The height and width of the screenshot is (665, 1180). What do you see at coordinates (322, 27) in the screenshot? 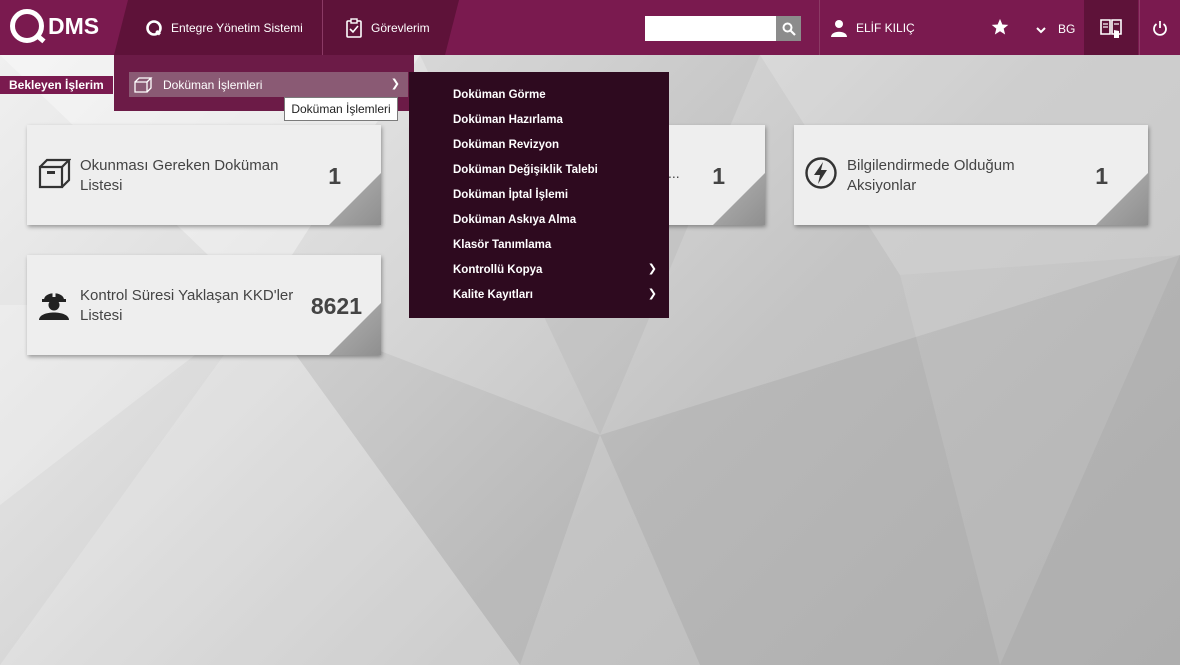
I see `nav-divider` at bounding box center [322, 27].